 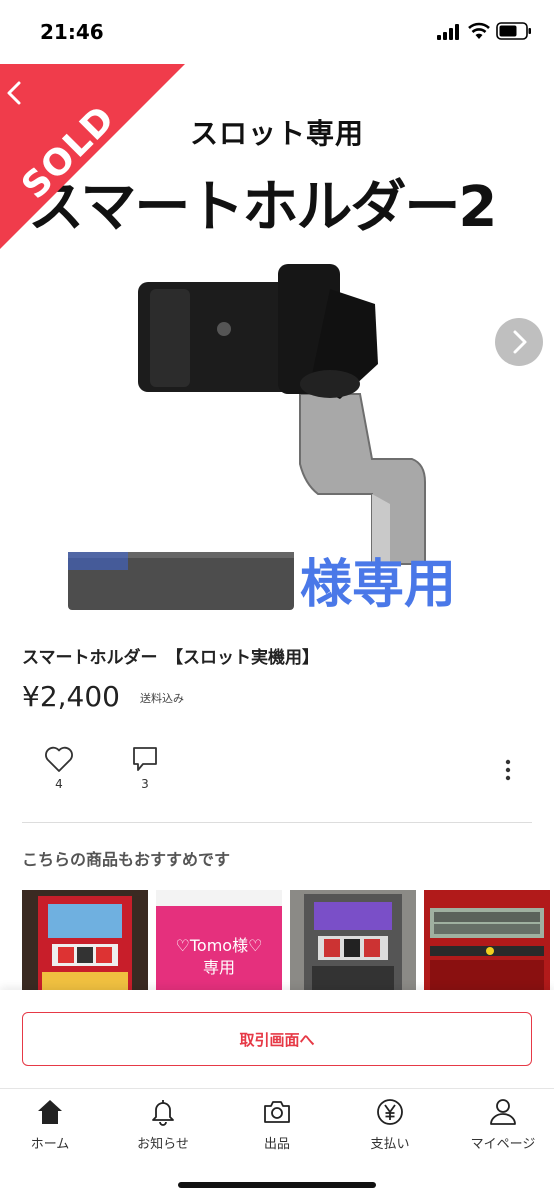 What do you see at coordinates (390, 1144) in the screenshot?
I see `tab-payment-label: 支払い` at bounding box center [390, 1144].